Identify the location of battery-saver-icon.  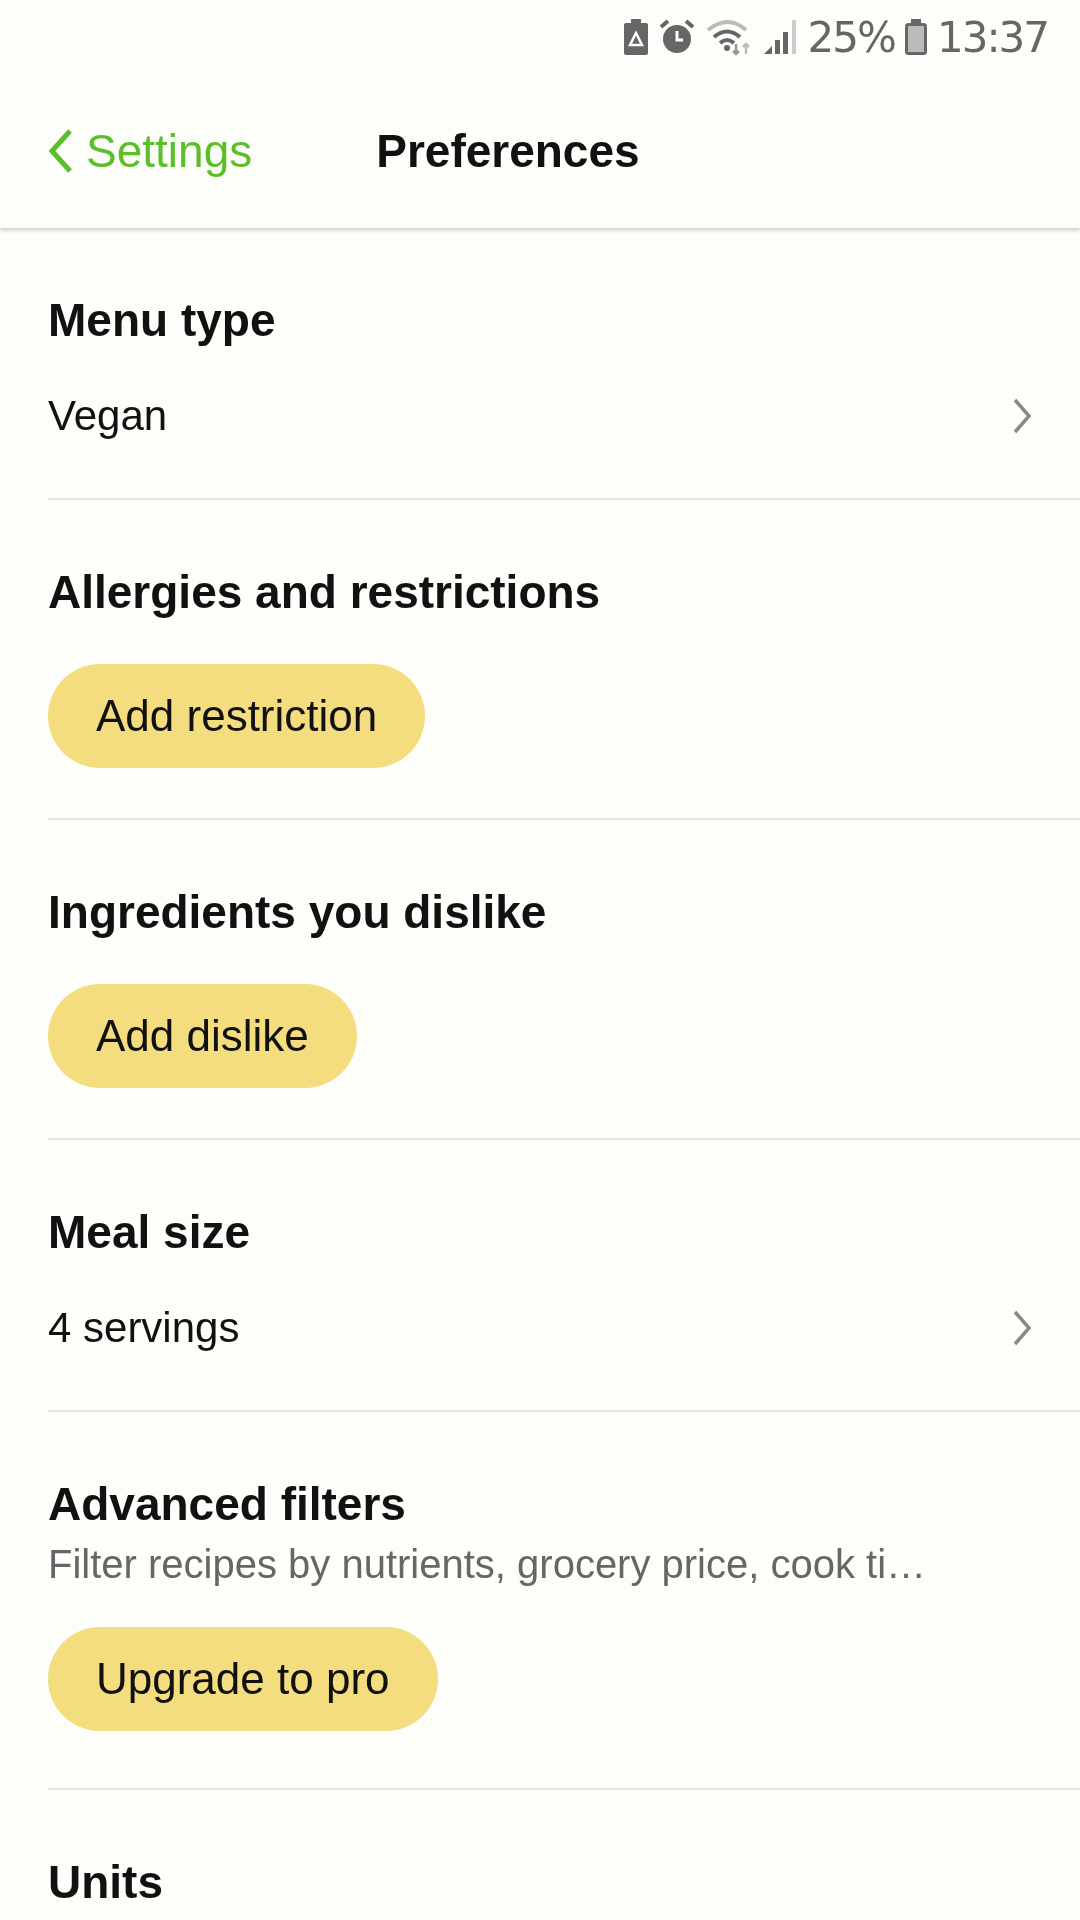
(635, 37).